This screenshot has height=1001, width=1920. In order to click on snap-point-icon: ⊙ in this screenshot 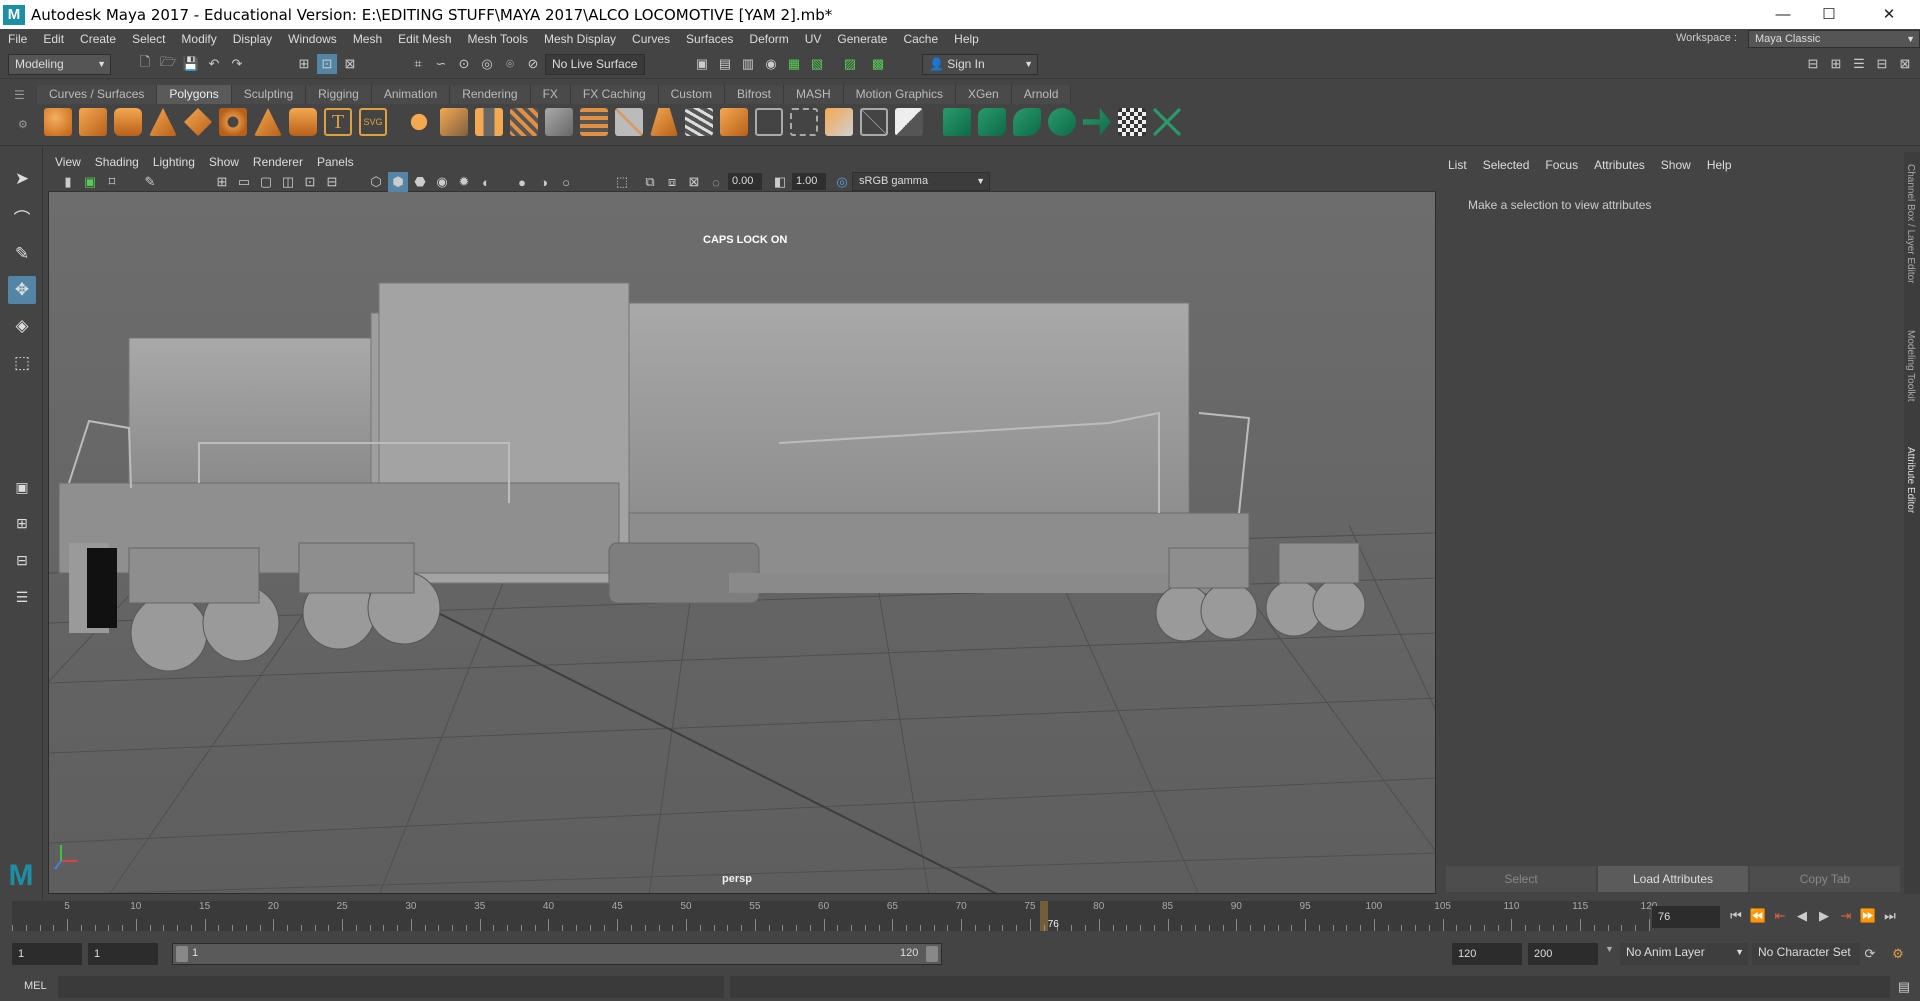, I will do `click(464, 64)`.